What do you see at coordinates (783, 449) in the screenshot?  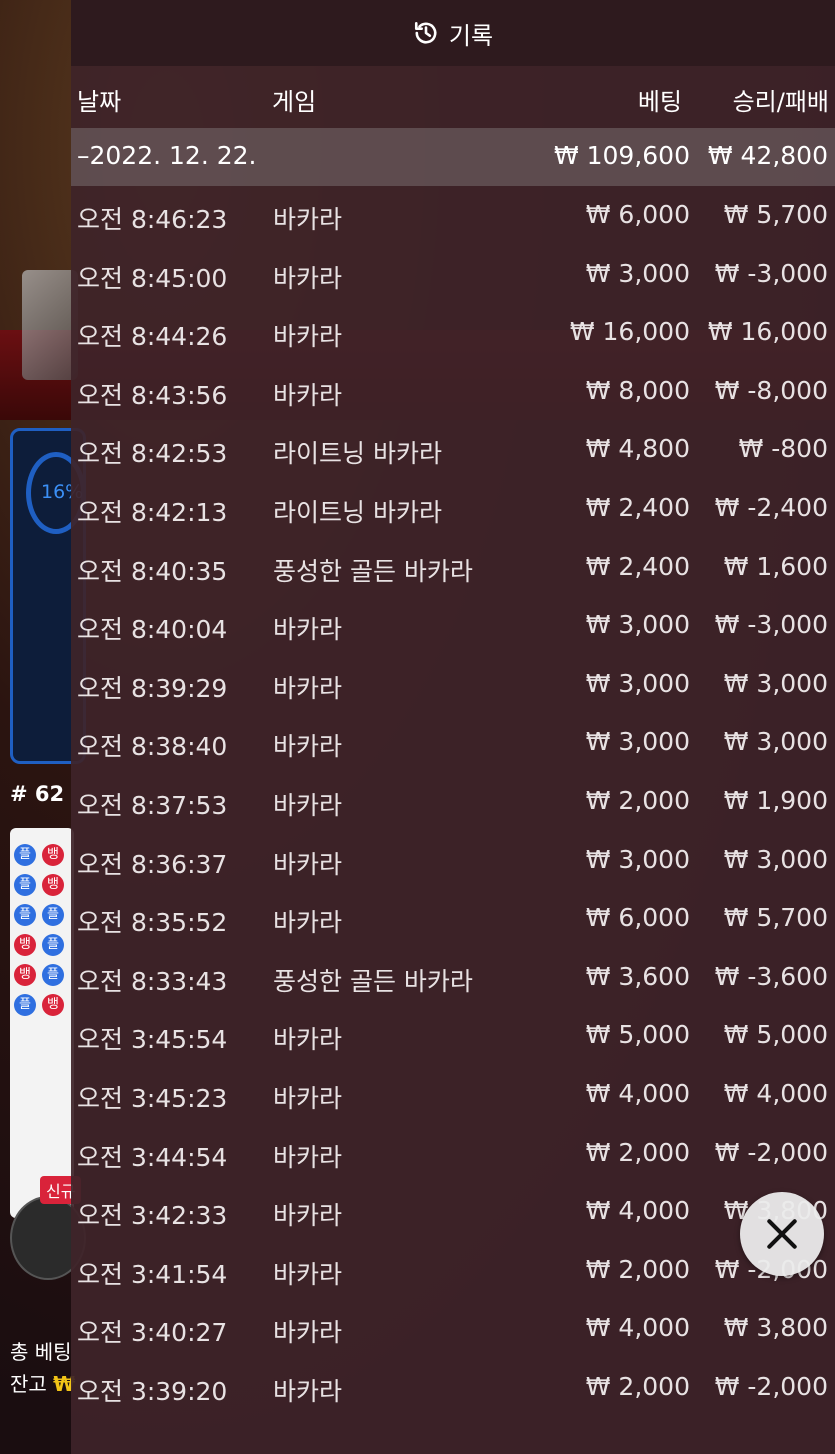 I see `row-winloss: ₩ -800` at bounding box center [783, 449].